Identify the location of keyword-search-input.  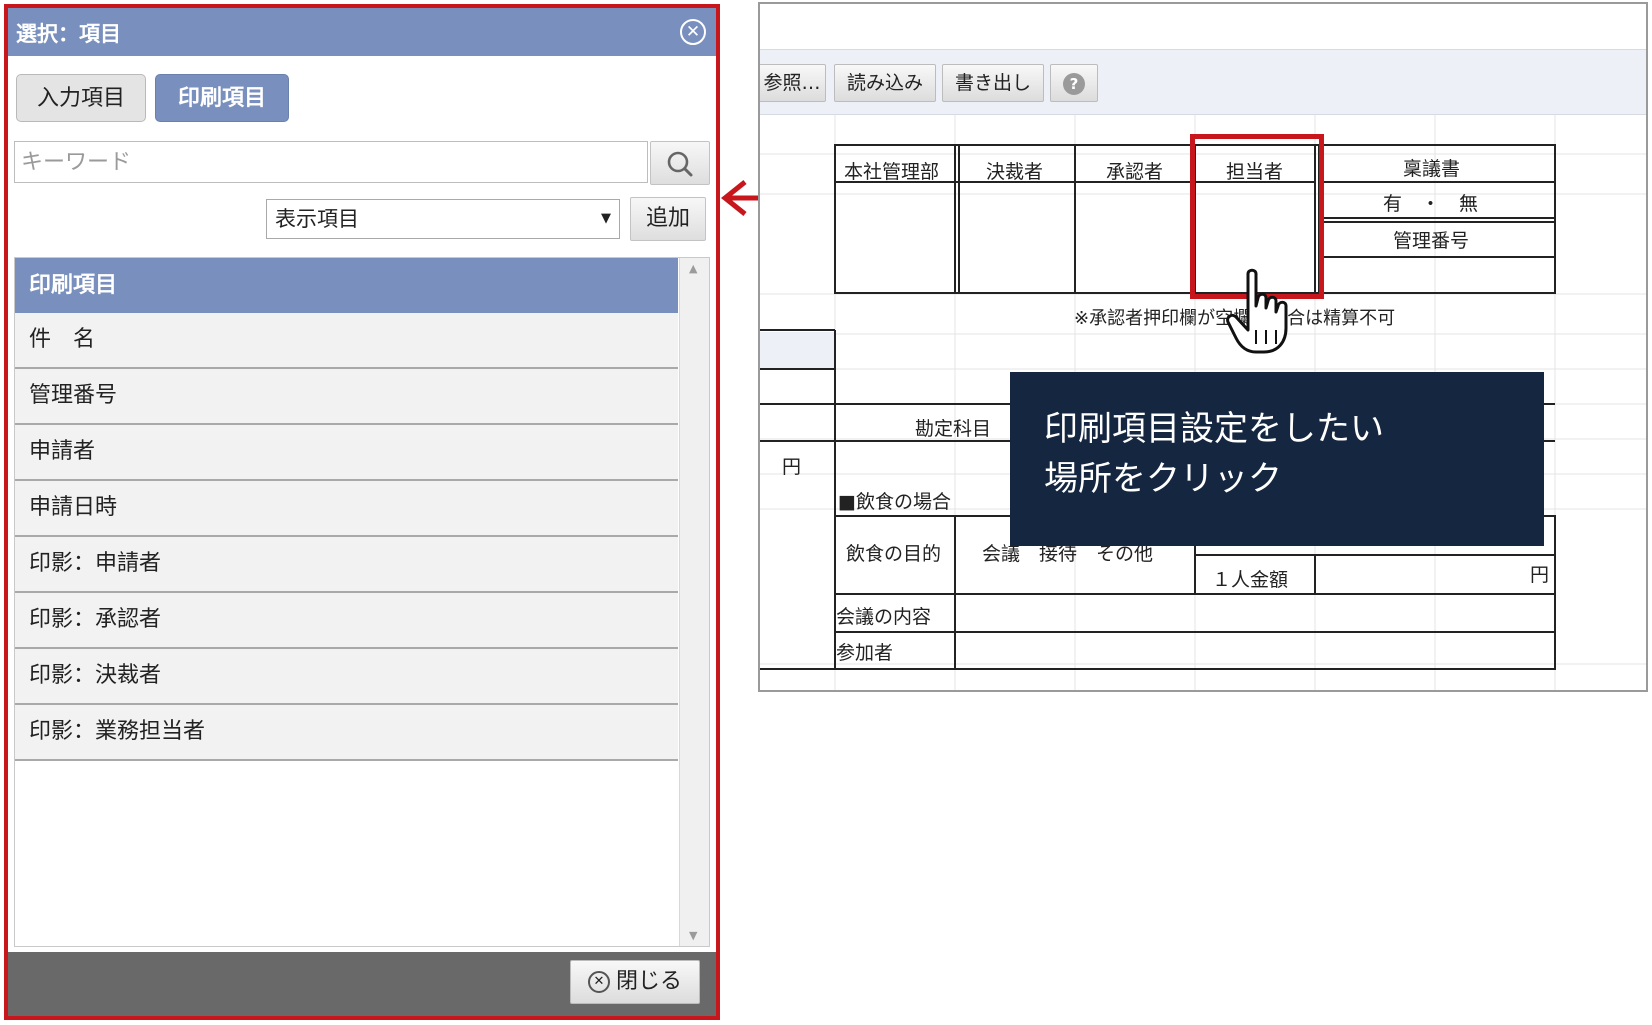
(331, 162).